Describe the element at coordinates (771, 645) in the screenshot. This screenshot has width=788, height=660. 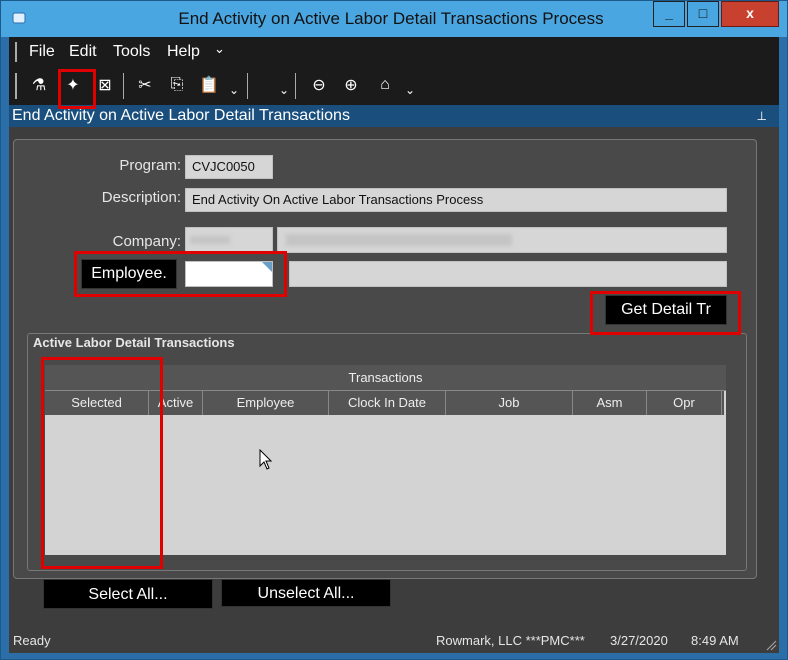
I see `resize-grip-icon` at that location.